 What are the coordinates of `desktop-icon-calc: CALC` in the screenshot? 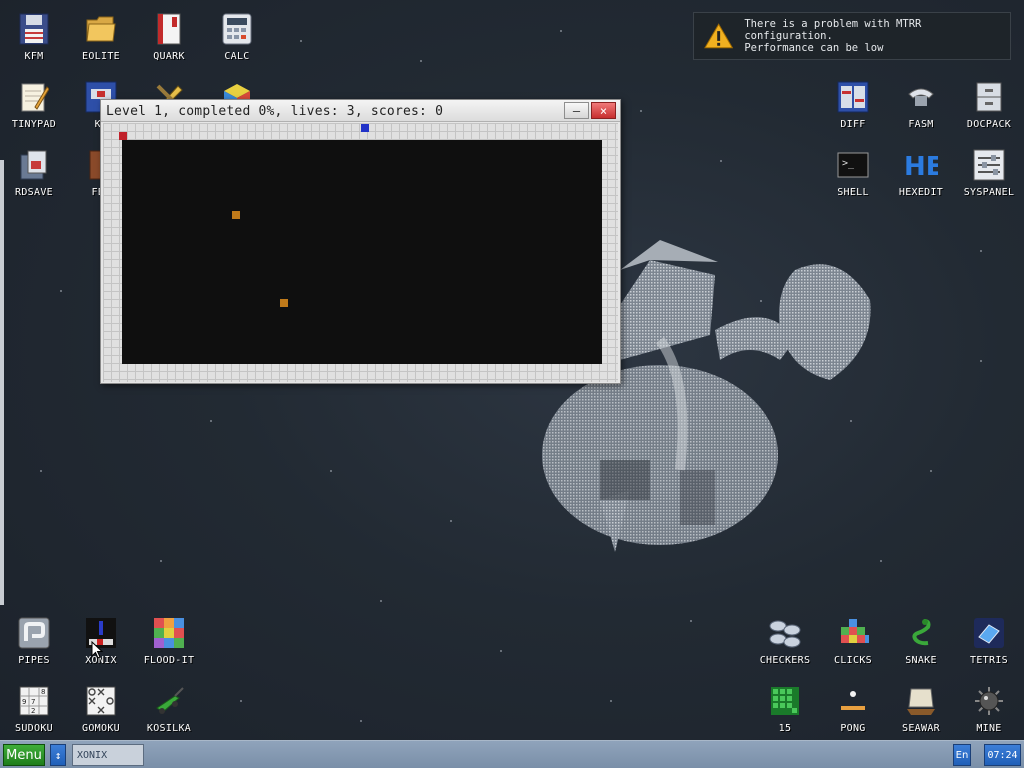 It's located at (237, 37).